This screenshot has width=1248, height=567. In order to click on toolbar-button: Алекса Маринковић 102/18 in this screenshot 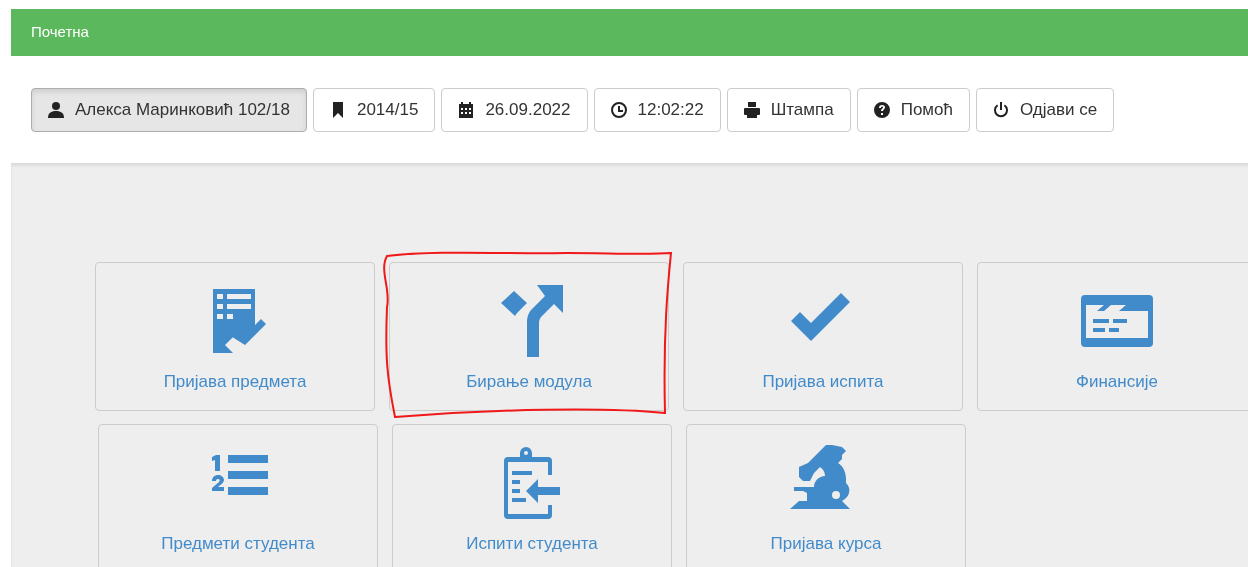, I will do `click(169, 110)`.